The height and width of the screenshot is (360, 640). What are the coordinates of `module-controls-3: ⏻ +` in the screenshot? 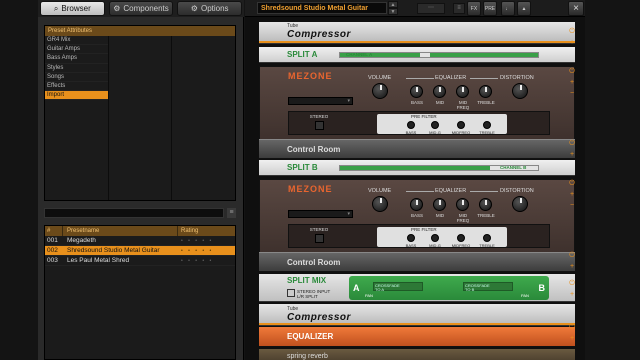 It's located at (572, 149).